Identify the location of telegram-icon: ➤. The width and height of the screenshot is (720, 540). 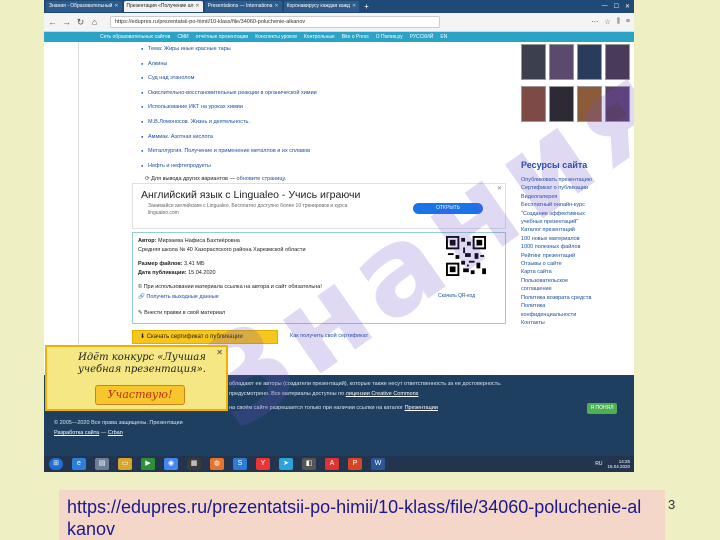
(286, 464).